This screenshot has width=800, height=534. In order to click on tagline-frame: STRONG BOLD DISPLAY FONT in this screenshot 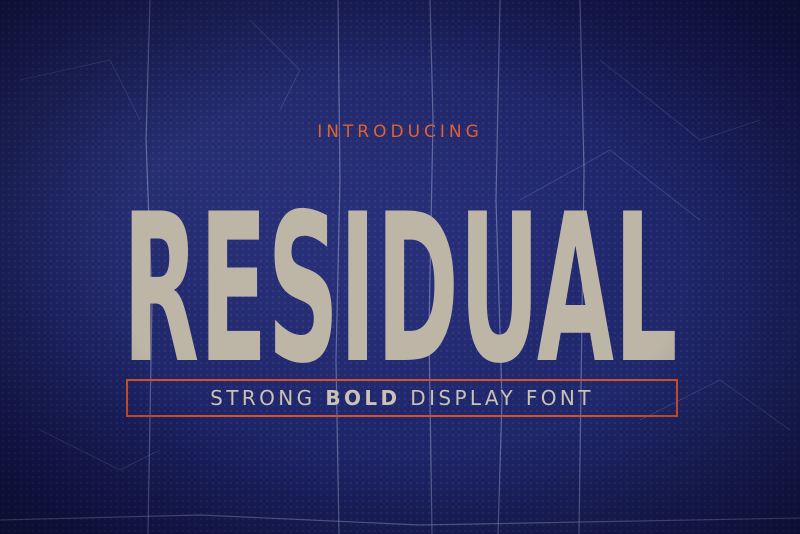, I will do `click(402, 398)`.